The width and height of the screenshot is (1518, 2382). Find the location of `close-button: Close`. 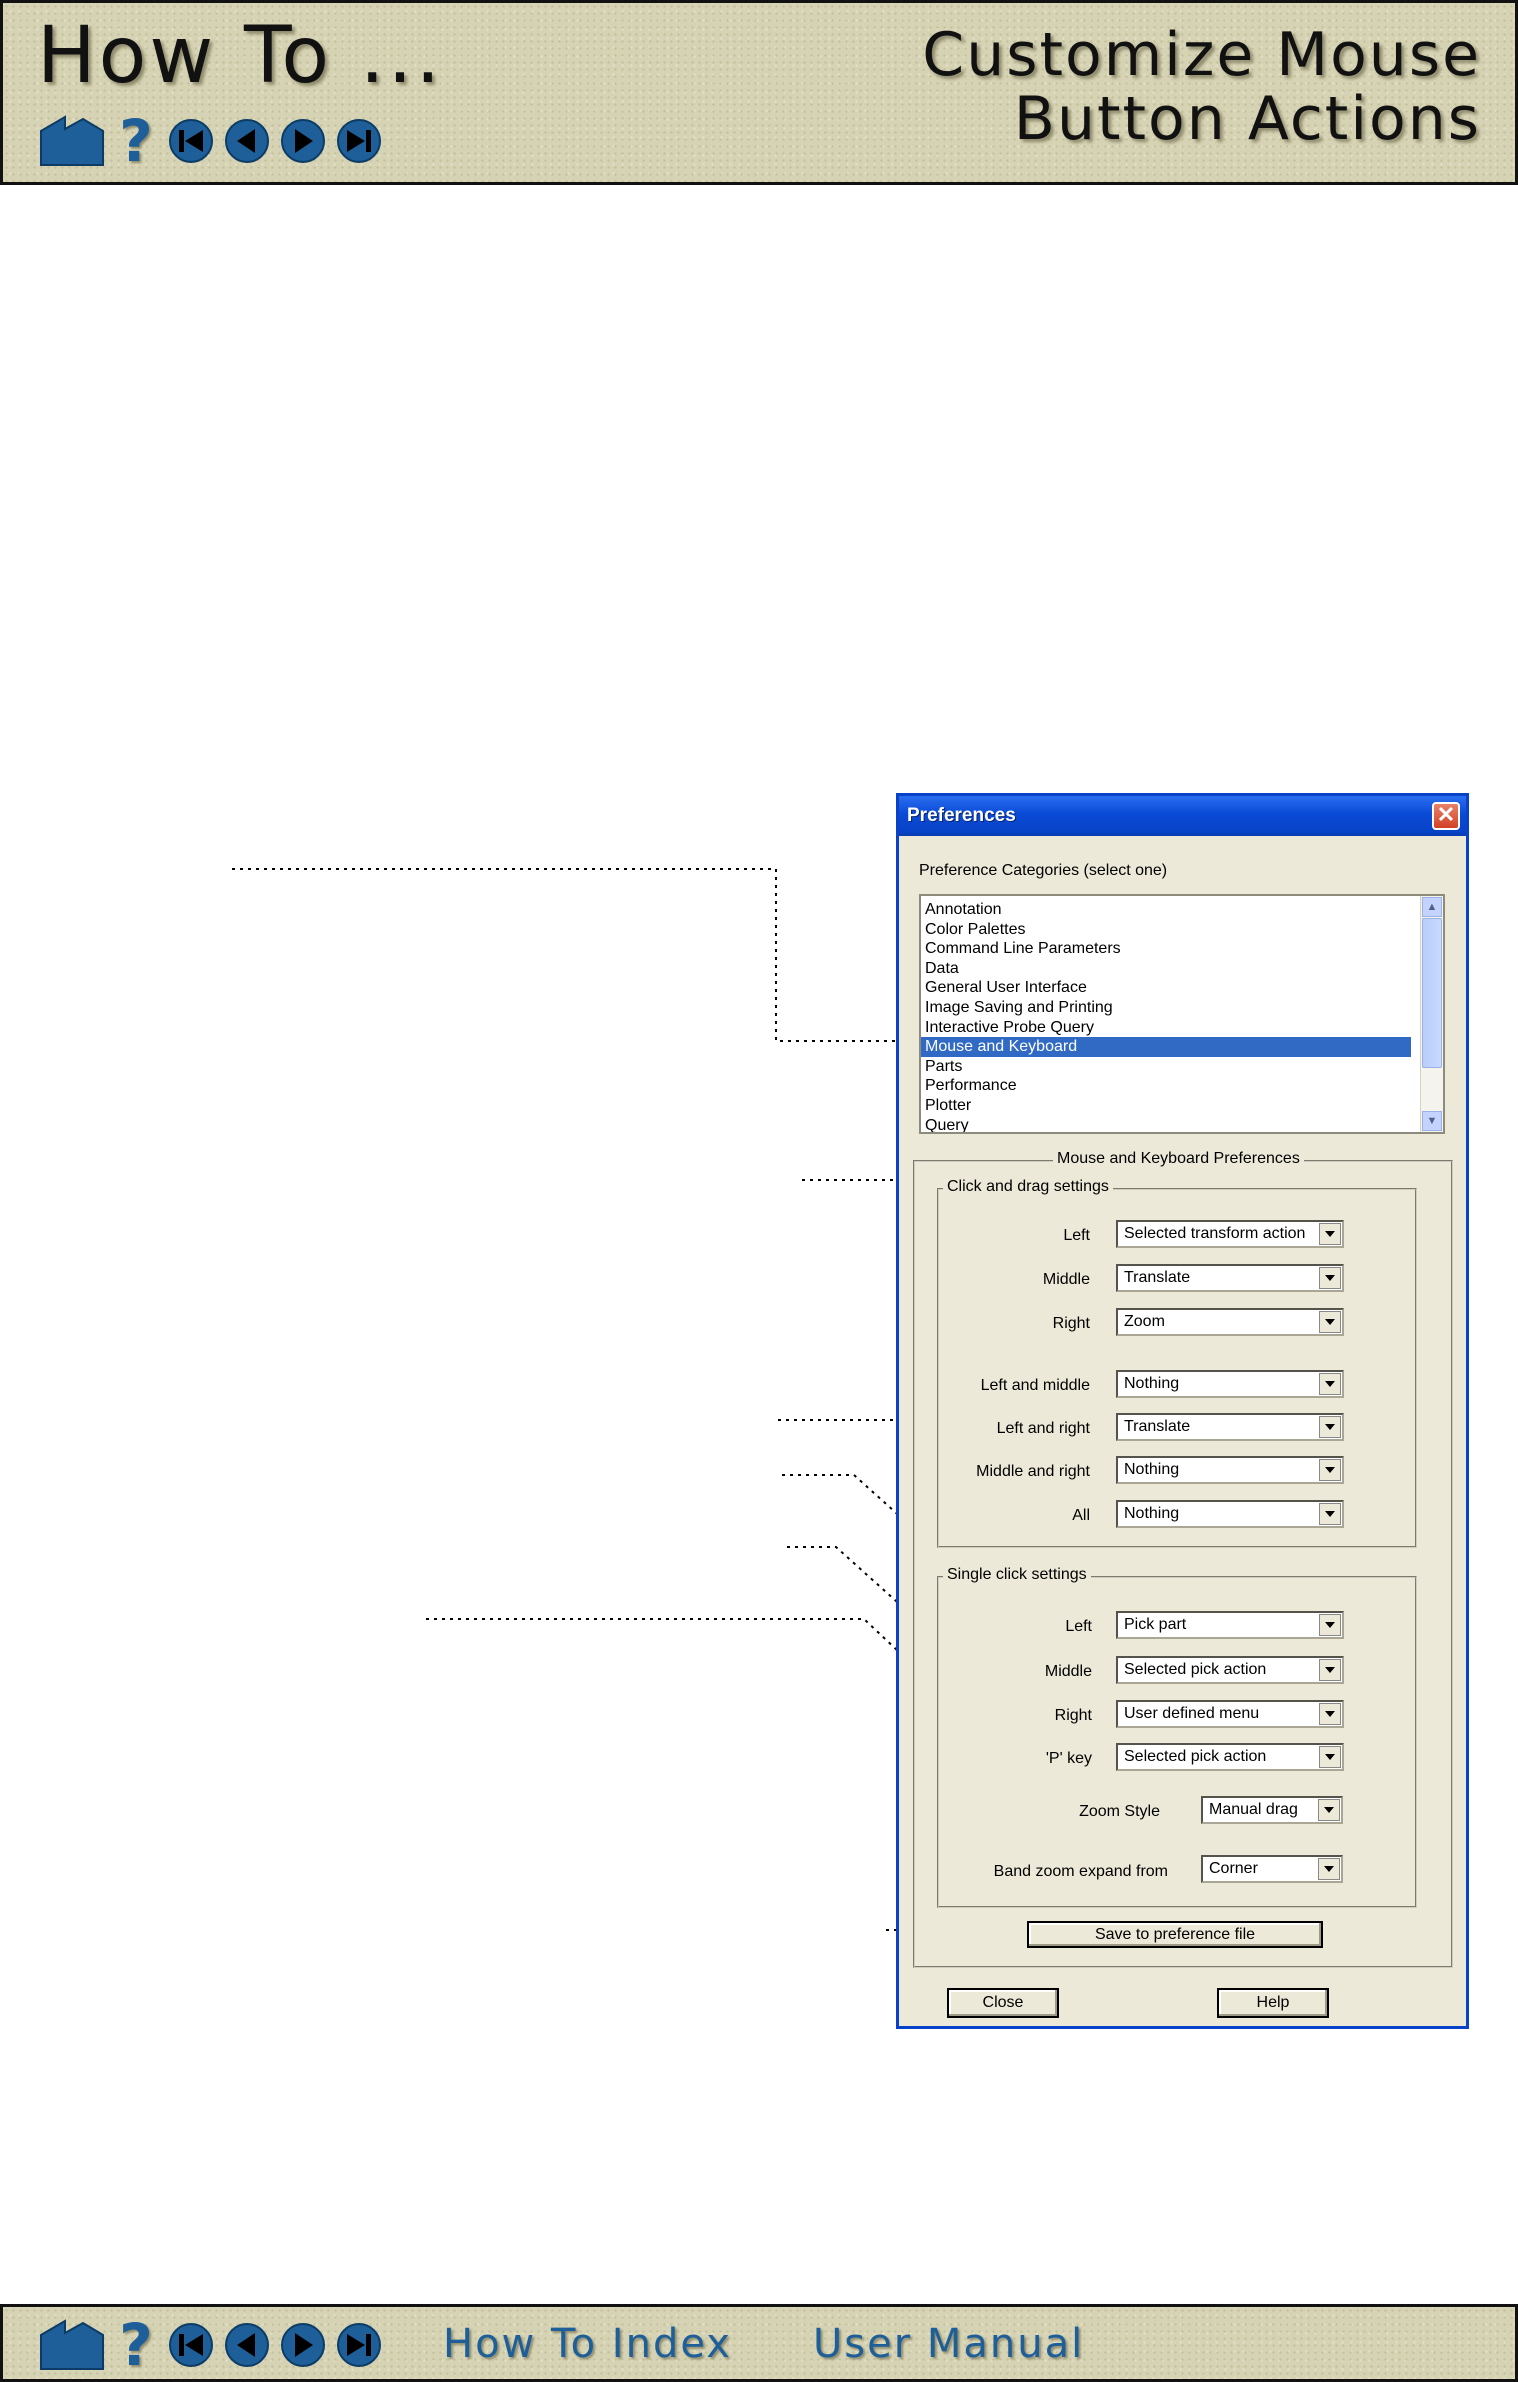

close-button: Close is located at coordinates (1003, 2003).